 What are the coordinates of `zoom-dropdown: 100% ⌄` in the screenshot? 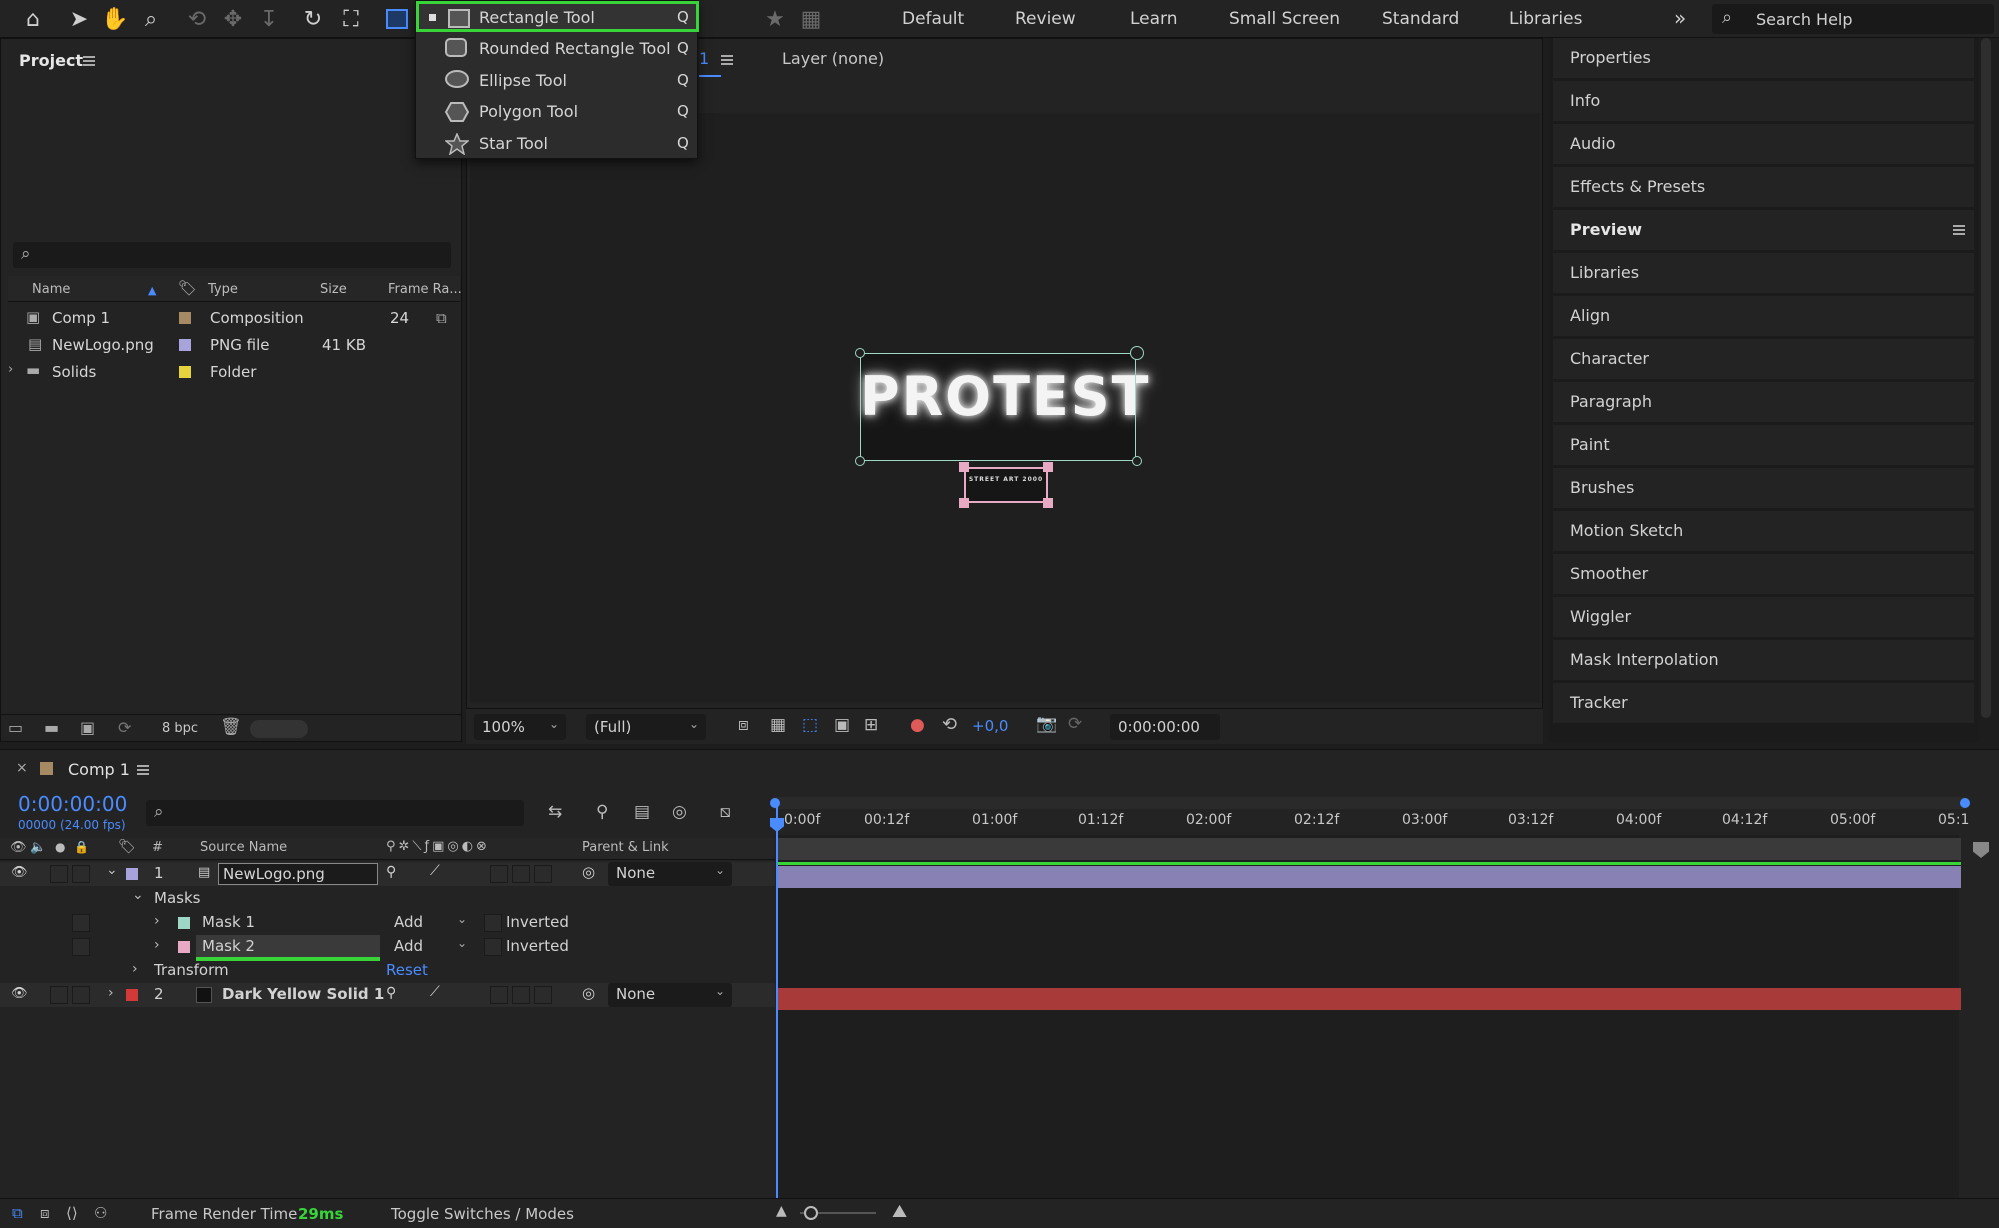 It's located at (520, 727).